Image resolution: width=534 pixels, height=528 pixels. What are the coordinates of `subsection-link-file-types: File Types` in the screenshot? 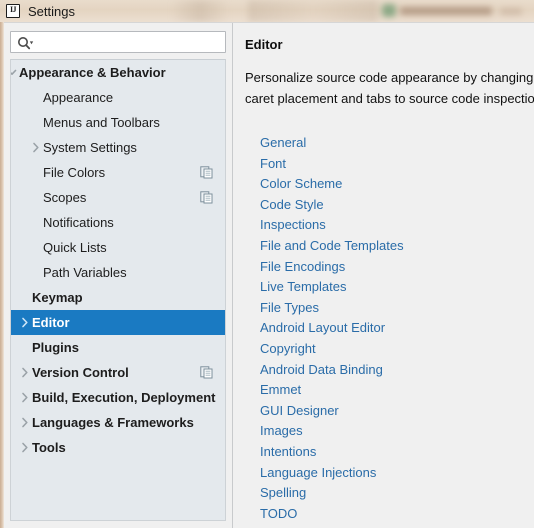 It's located at (395, 308).